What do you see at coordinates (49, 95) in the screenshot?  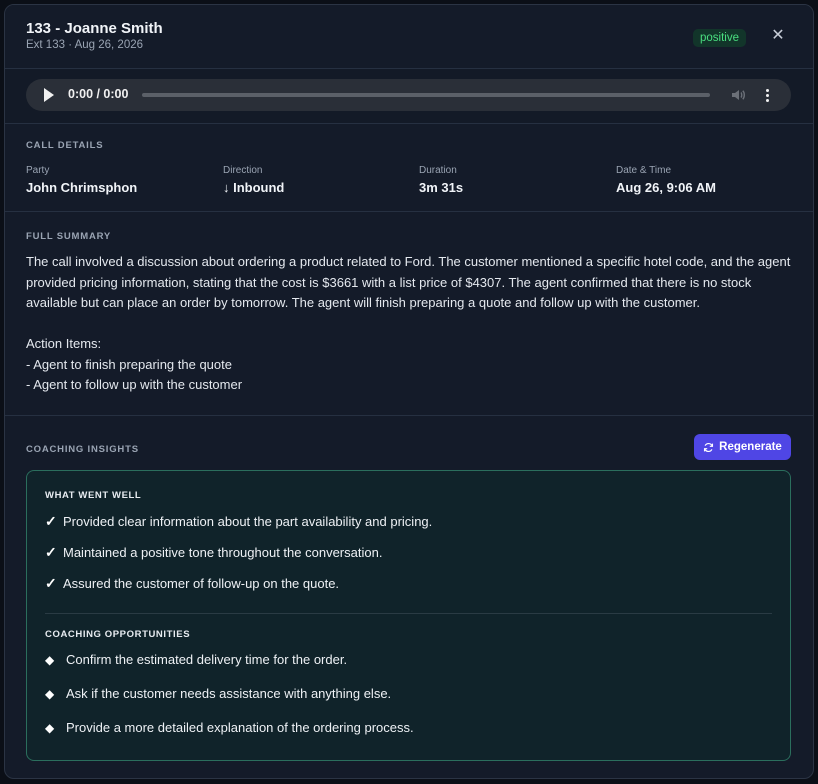 I see `play-icon` at bounding box center [49, 95].